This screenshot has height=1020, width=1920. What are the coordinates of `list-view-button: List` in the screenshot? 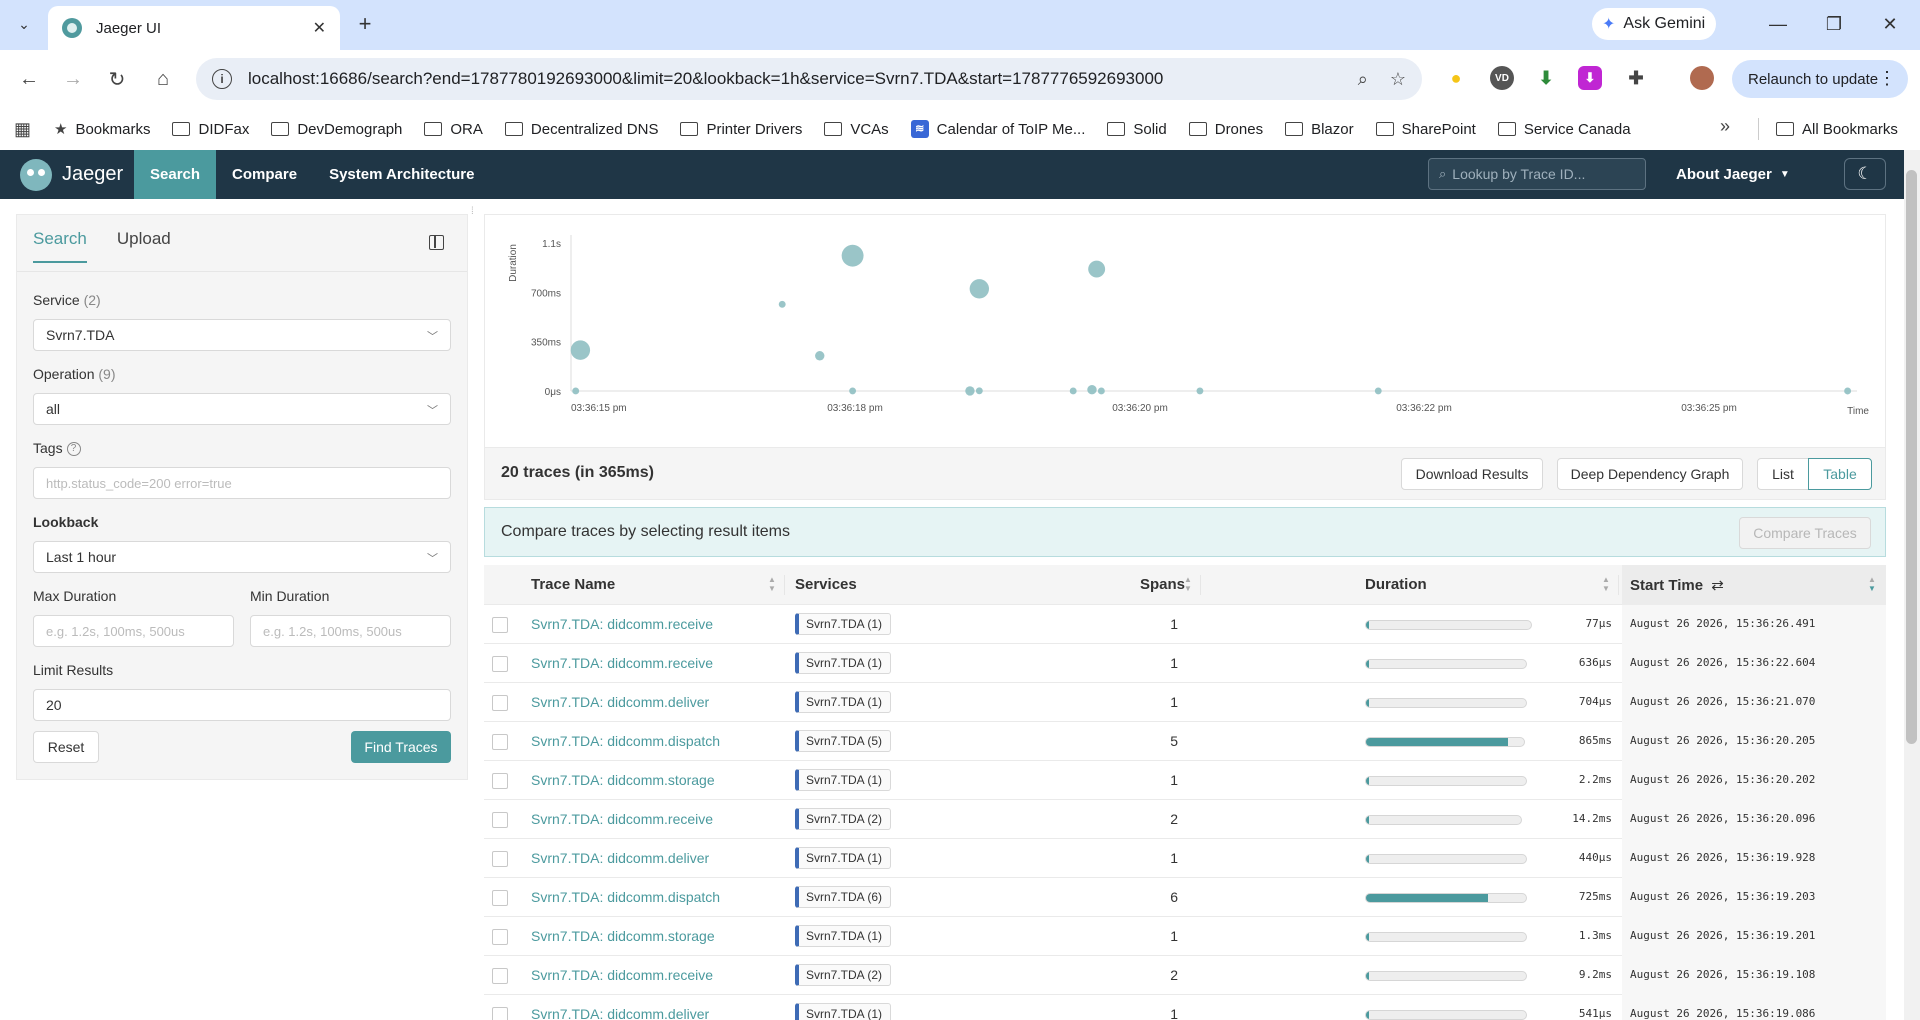 It's located at (1783, 474).